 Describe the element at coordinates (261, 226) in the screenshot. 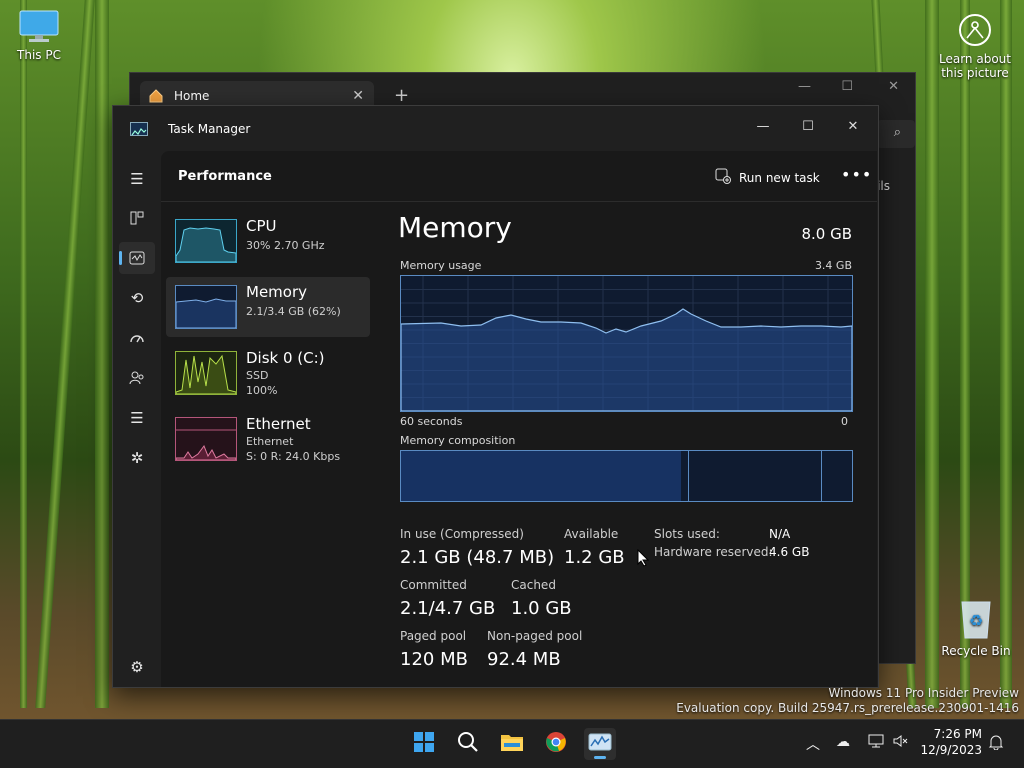

I see `resource-name: CPU` at that location.